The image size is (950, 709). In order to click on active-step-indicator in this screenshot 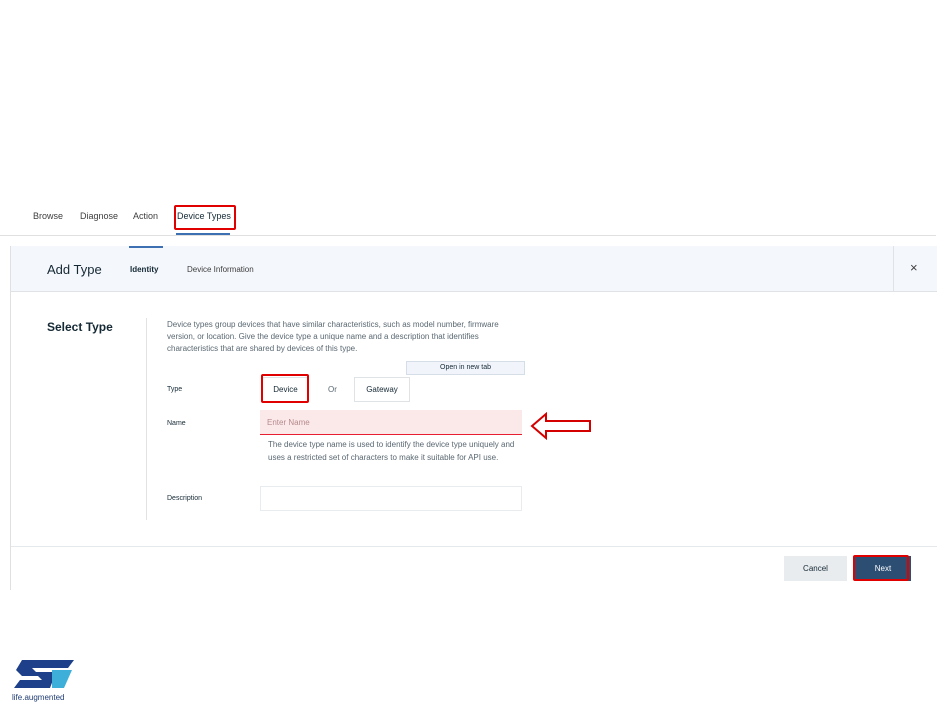, I will do `click(146, 247)`.